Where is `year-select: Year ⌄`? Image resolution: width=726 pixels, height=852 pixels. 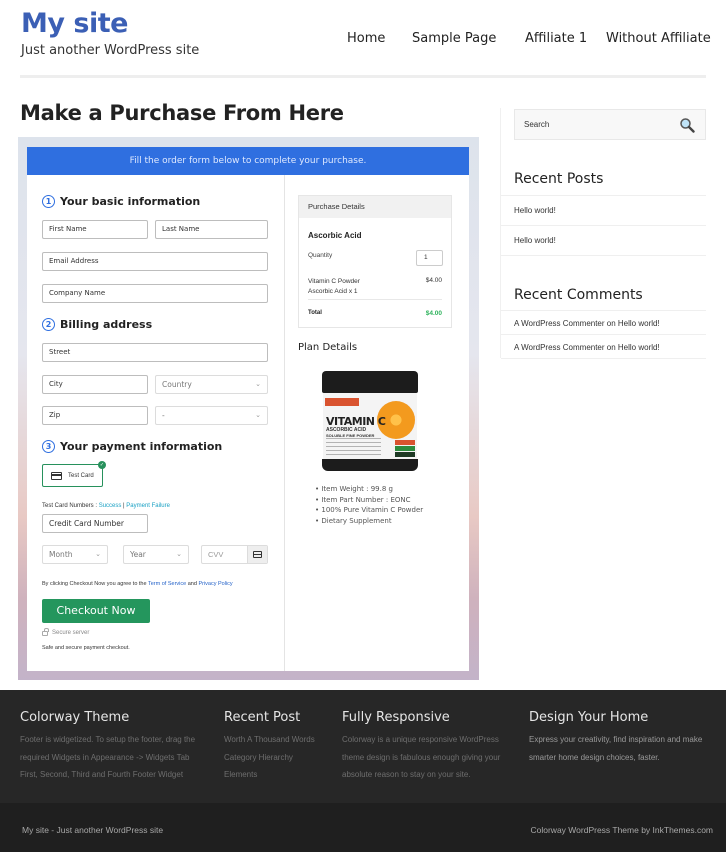
year-select: Year ⌄ is located at coordinates (156, 554).